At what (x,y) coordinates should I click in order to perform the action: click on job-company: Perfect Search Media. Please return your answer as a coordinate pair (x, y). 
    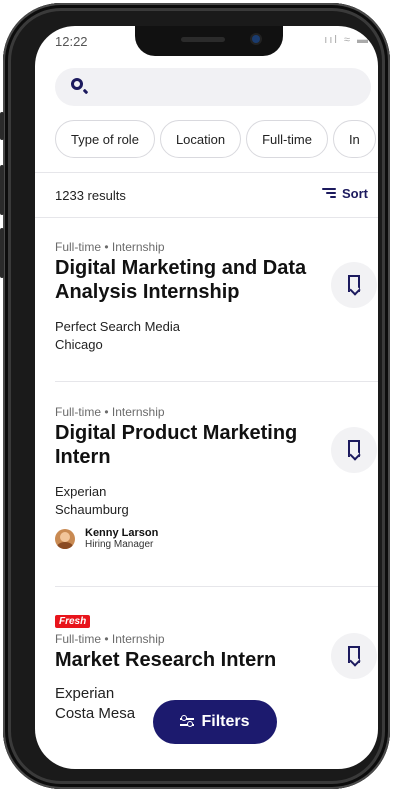
    Looking at the image, I should click on (118, 326).